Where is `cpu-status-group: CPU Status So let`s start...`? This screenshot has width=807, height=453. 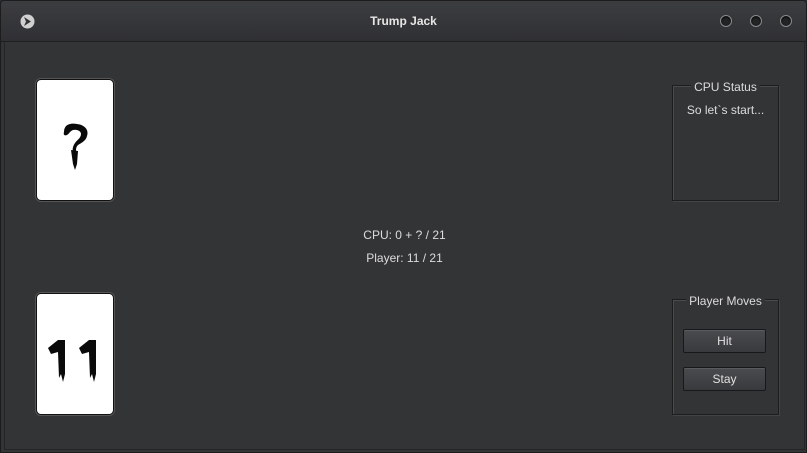
cpu-status-group: CPU Status So let`s start... is located at coordinates (725, 140).